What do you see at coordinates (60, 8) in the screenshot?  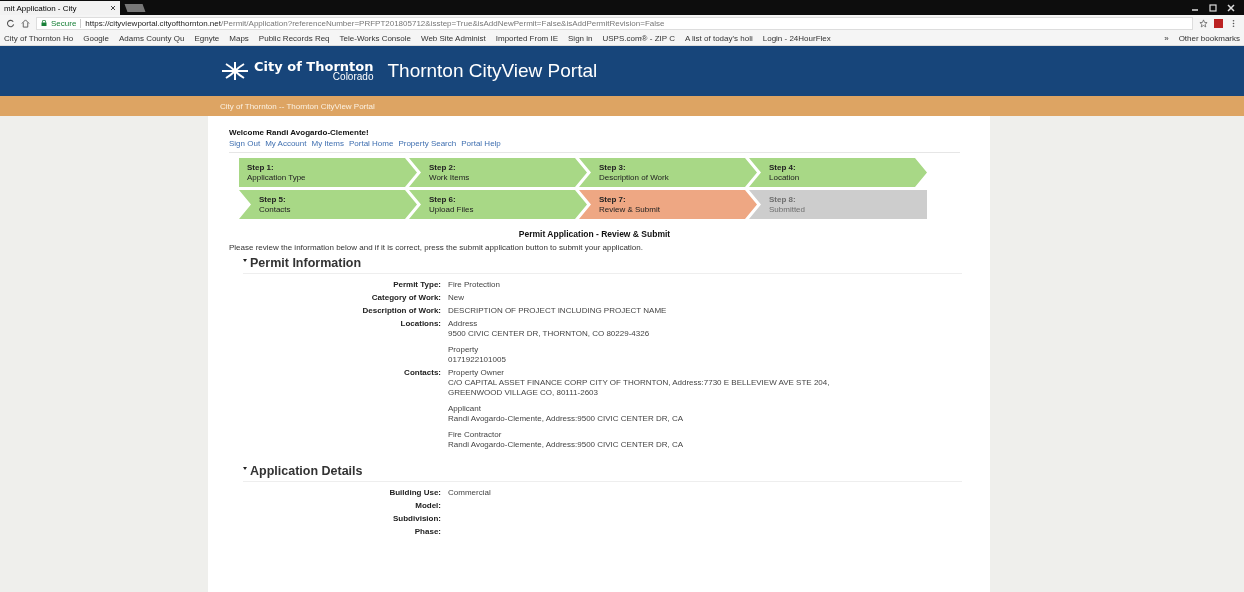 I see `browser-tab: mit Application - City` at bounding box center [60, 8].